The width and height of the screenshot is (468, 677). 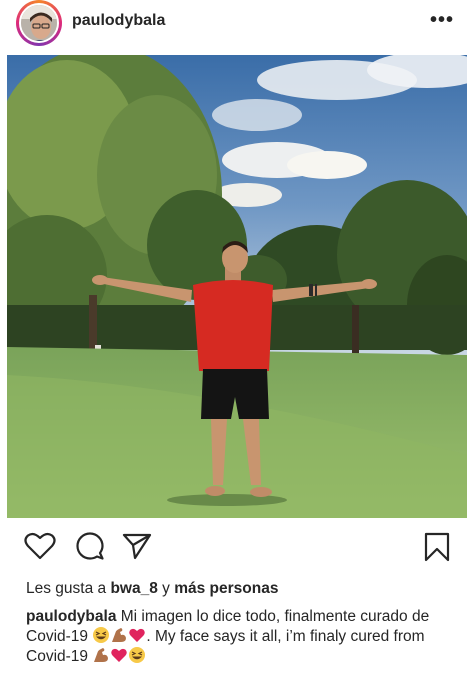 What do you see at coordinates (166, 588) in the screenshot?
I see `likes-middle: y` at bounding box center [166, 588].